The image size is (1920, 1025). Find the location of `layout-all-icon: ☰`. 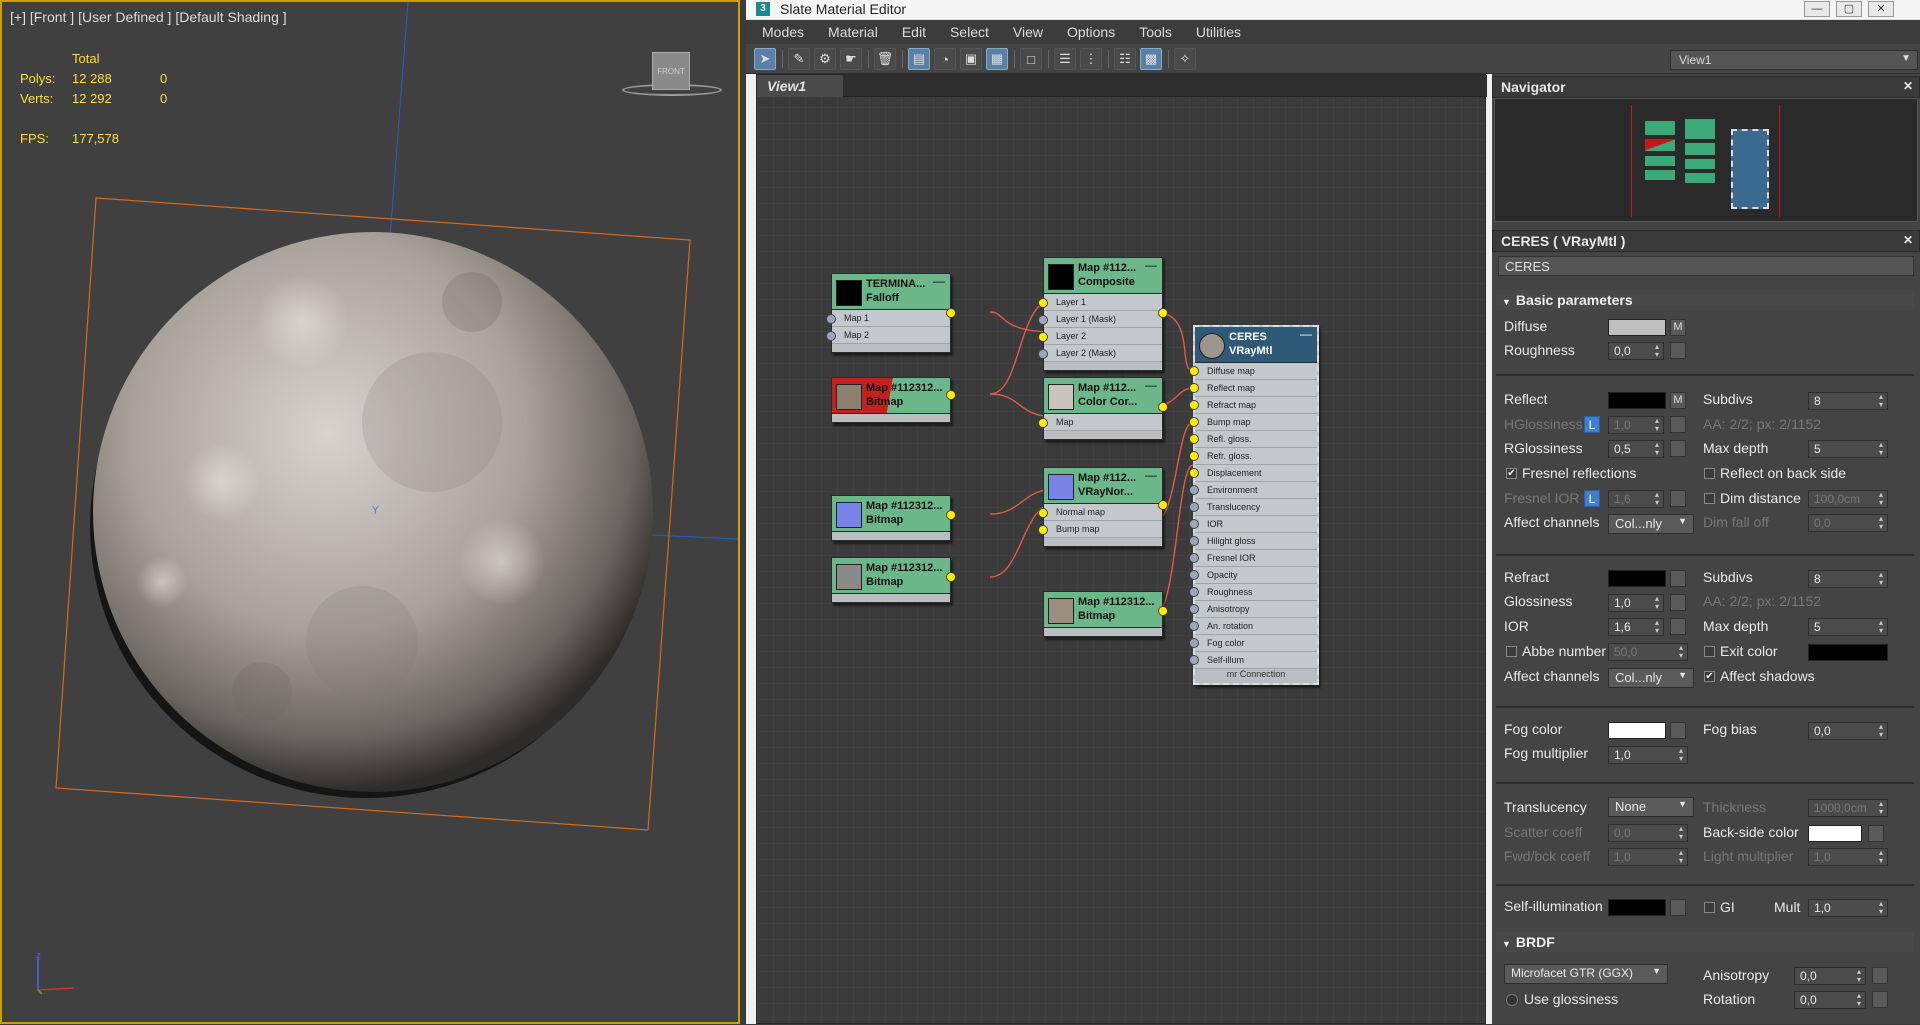

layout-all-icon: ☰ is located at coordinates (1065, 59).